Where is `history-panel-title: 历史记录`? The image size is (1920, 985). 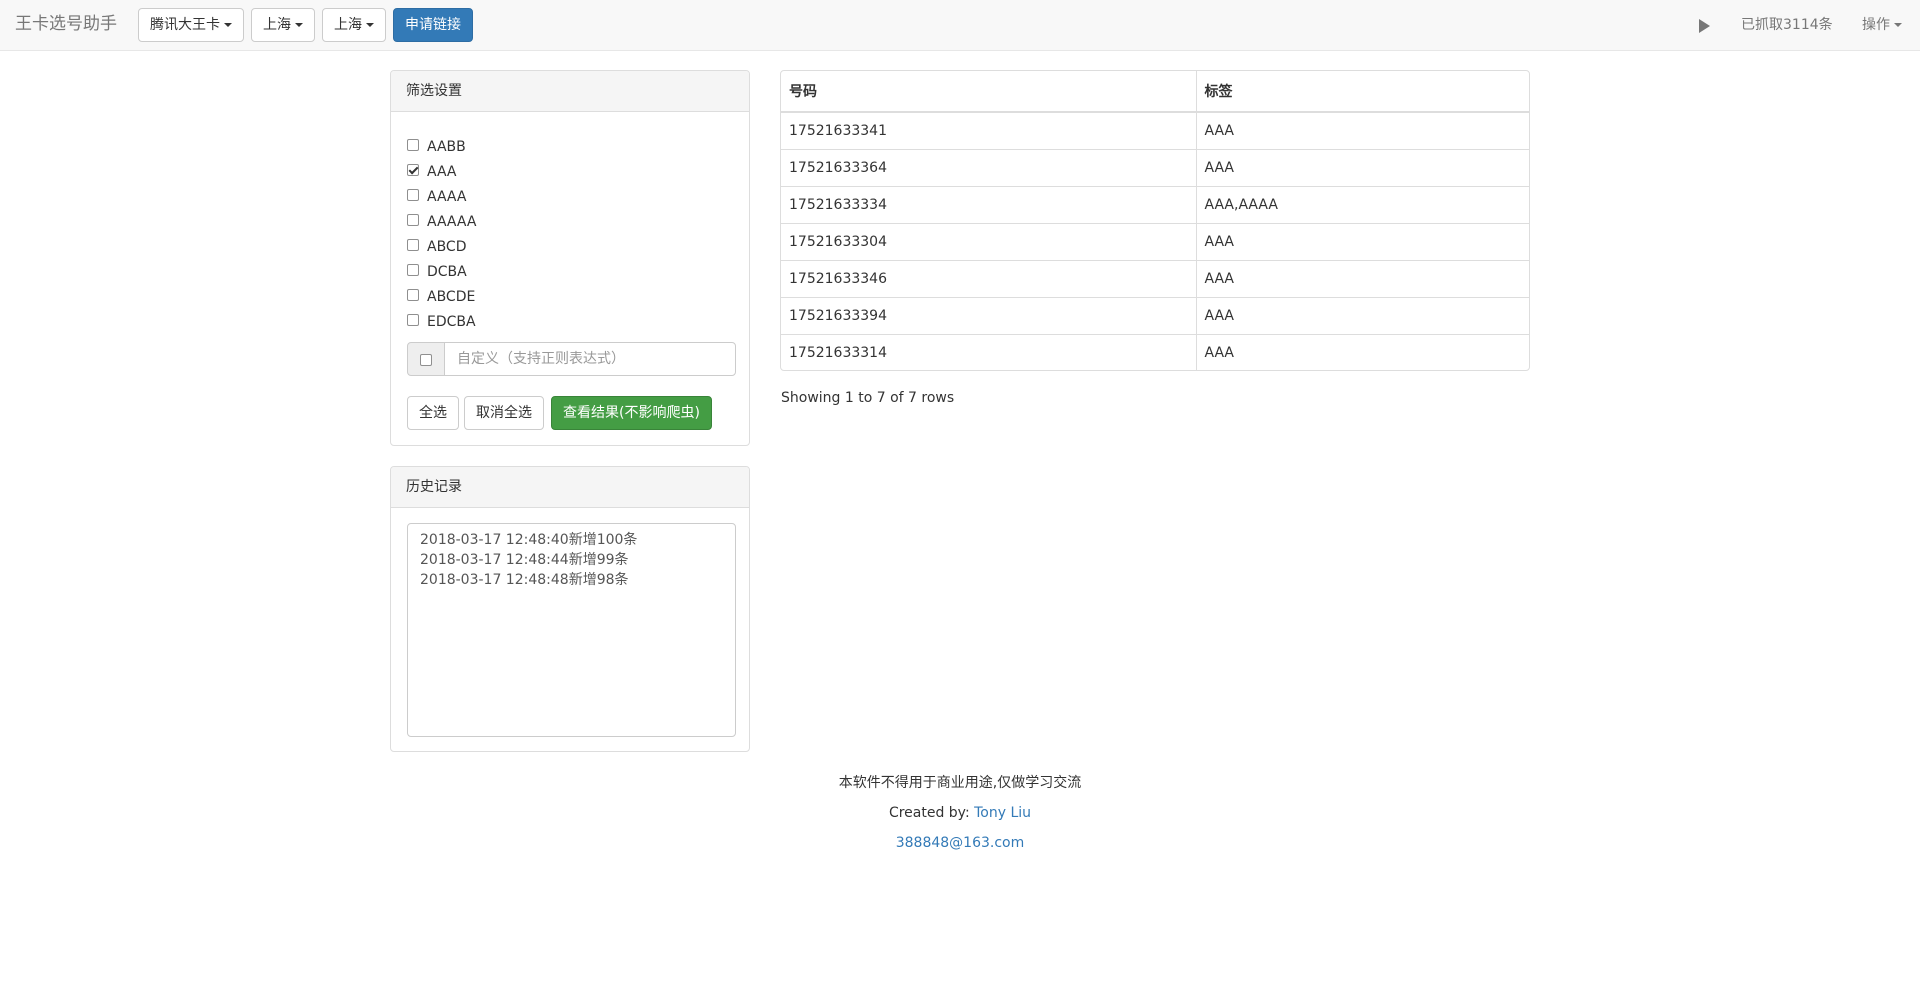
history-panel-title: 历史记录 is located at coordinates (570, 487).